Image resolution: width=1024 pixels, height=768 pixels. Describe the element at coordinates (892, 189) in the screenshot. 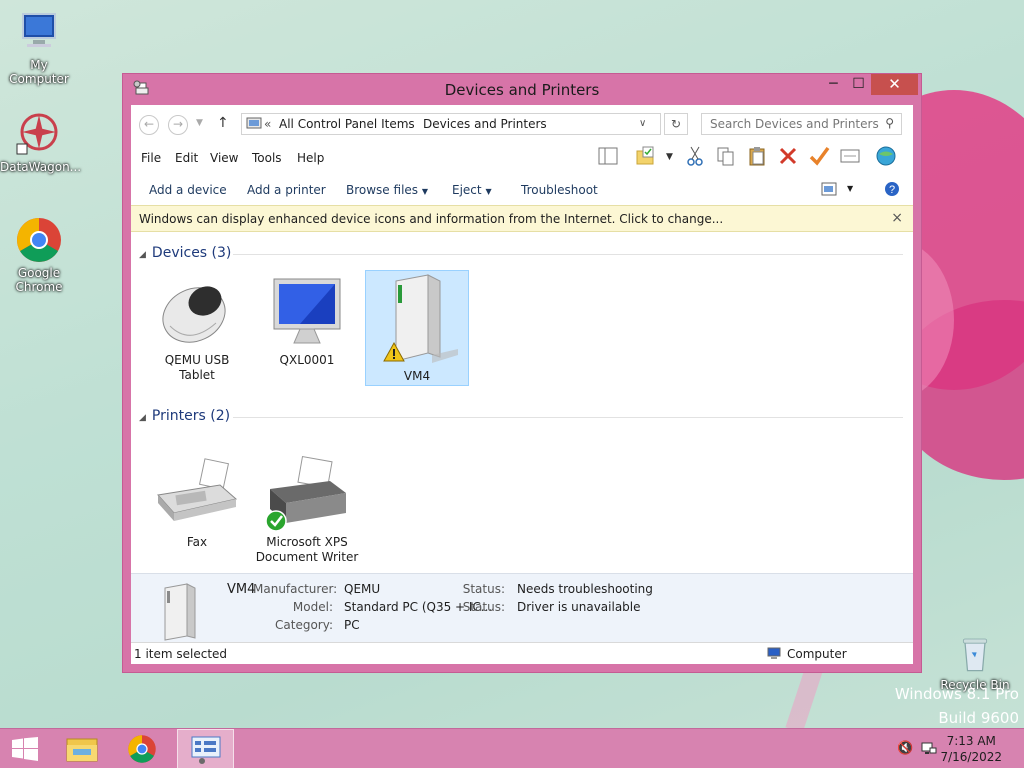

I see `help-icon: ?` at that location.